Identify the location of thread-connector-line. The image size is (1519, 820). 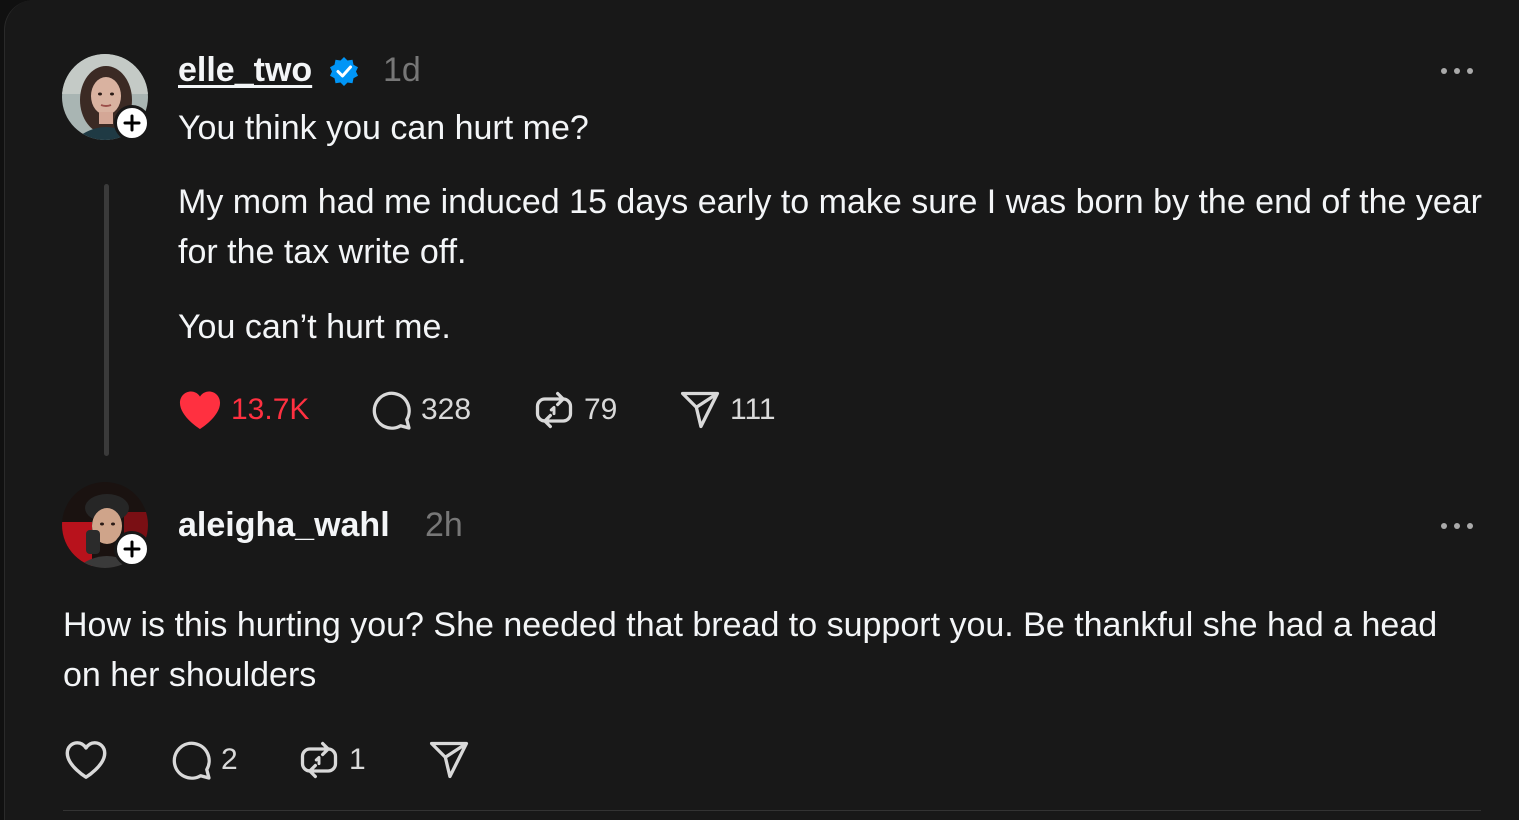
(106, 320).